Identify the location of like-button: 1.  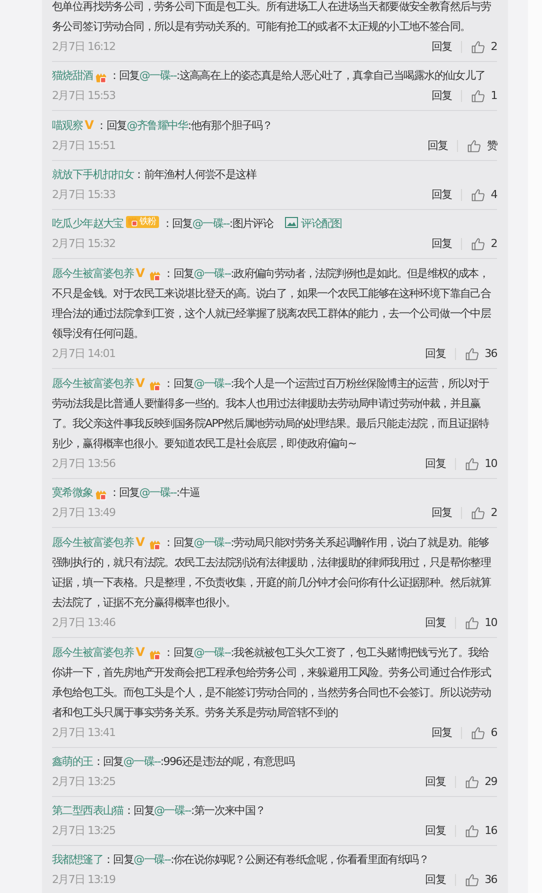
(483, 96).